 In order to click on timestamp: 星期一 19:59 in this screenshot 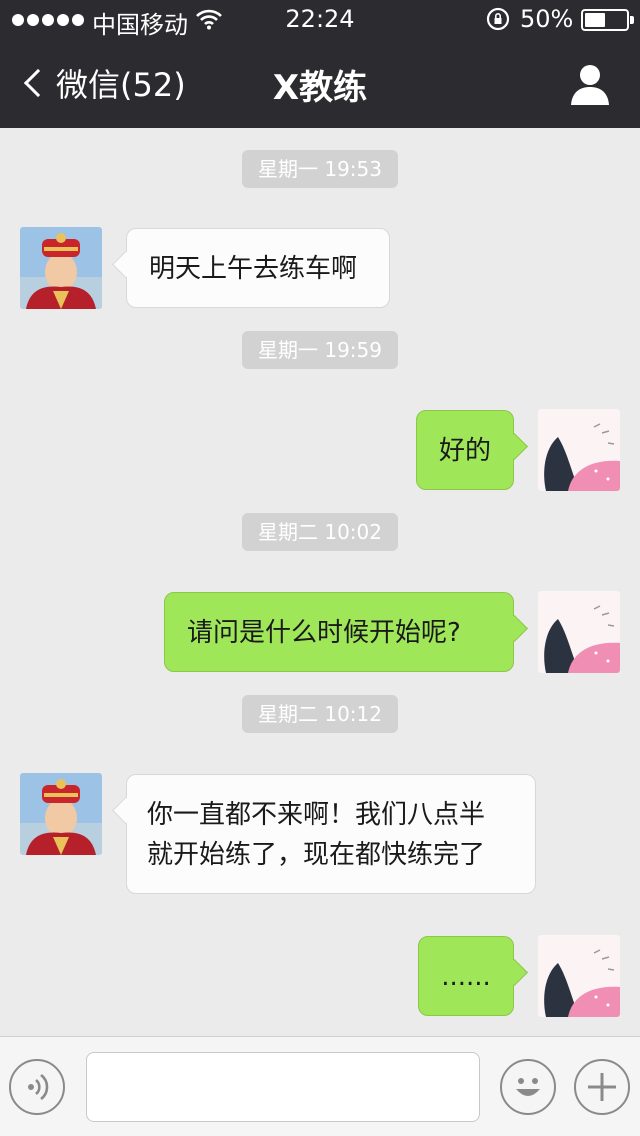, I will do `click(320, 350)`.